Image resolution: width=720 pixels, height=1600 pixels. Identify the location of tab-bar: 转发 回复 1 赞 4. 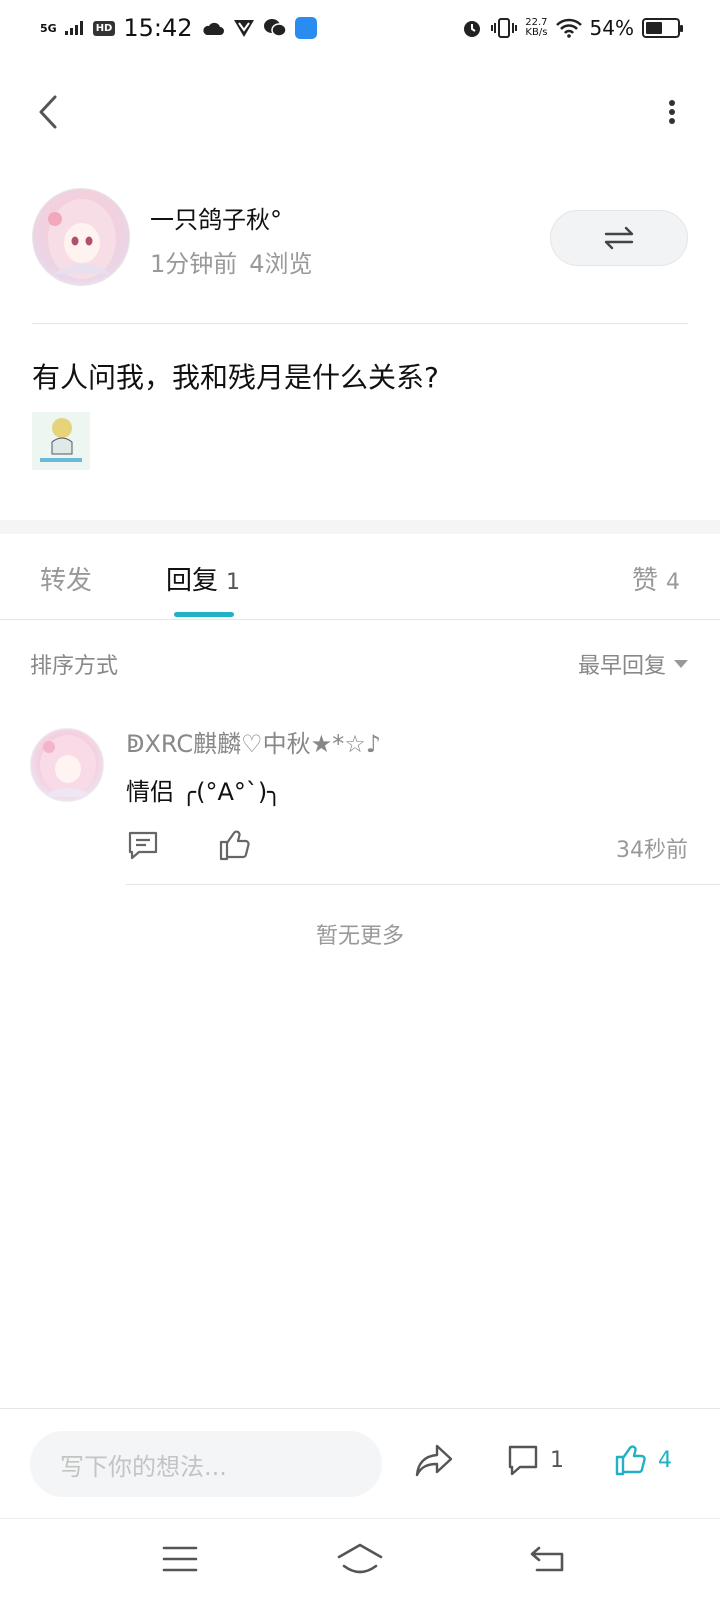
(360, 577).